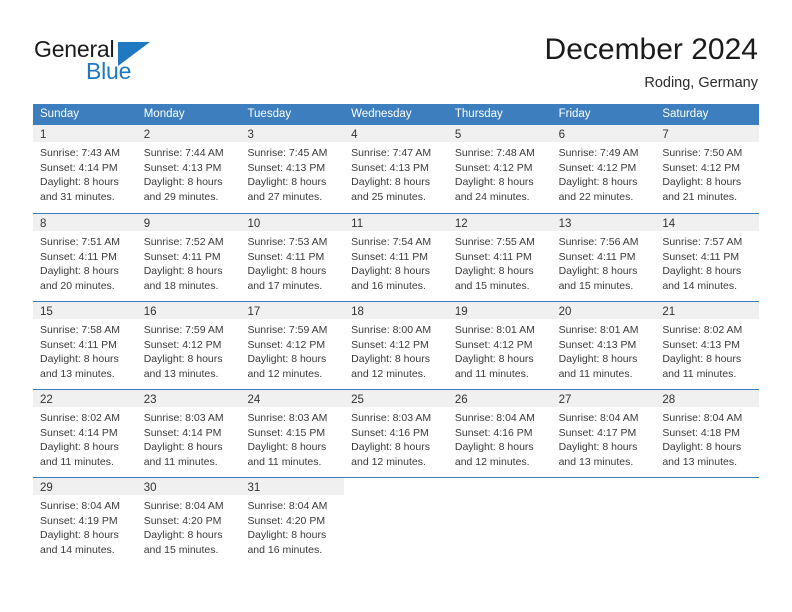  Describe the element at coordinates (286, 432) in the screenshot. I see `sunset-text: Sunset: 4:15 PM` at that location.